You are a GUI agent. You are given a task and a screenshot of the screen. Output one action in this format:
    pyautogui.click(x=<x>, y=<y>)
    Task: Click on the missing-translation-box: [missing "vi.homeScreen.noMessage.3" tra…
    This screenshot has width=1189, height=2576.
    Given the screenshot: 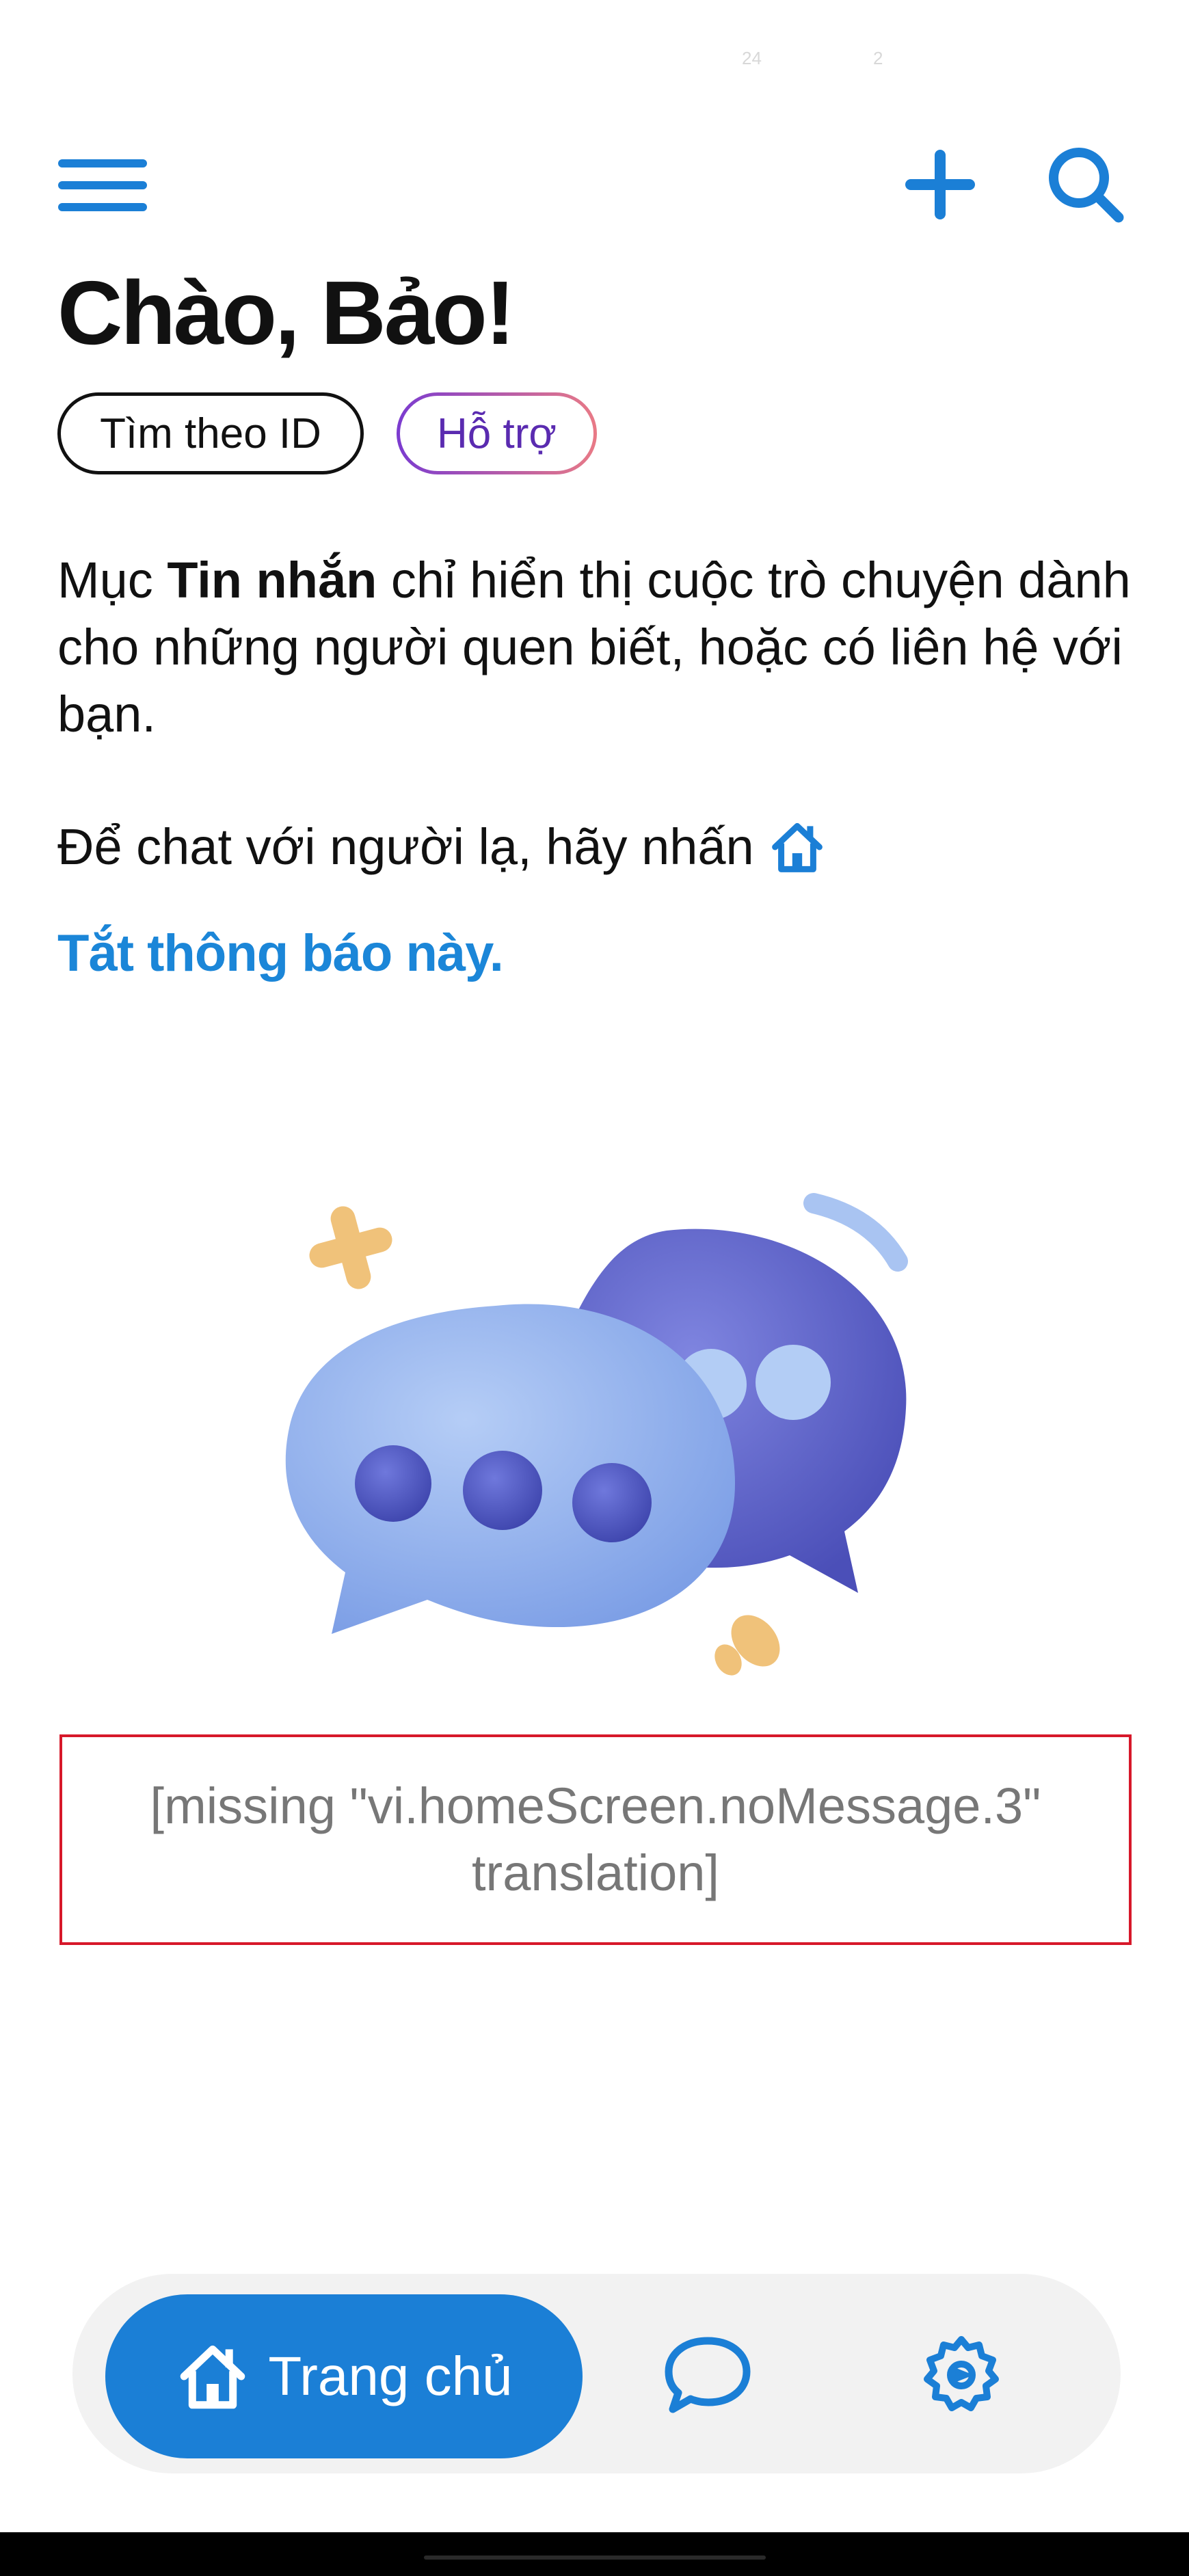 What is the action you would take?
    pyautogui.click(x=595, y=1839)
    